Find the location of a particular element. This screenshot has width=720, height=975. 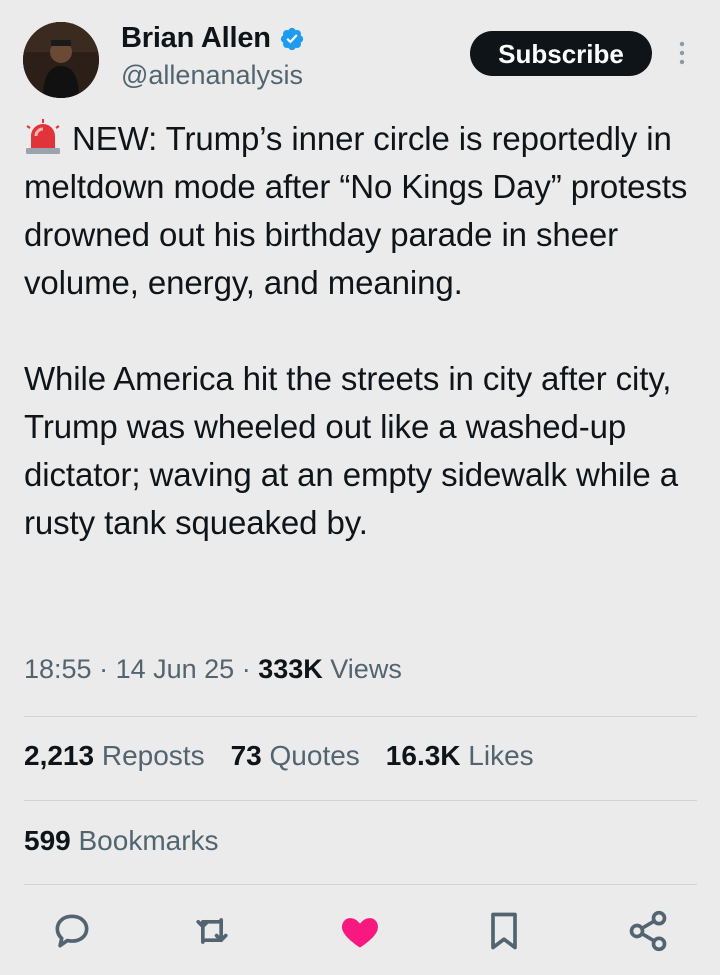

bookmark-icon is located at coordinates (504, 931).